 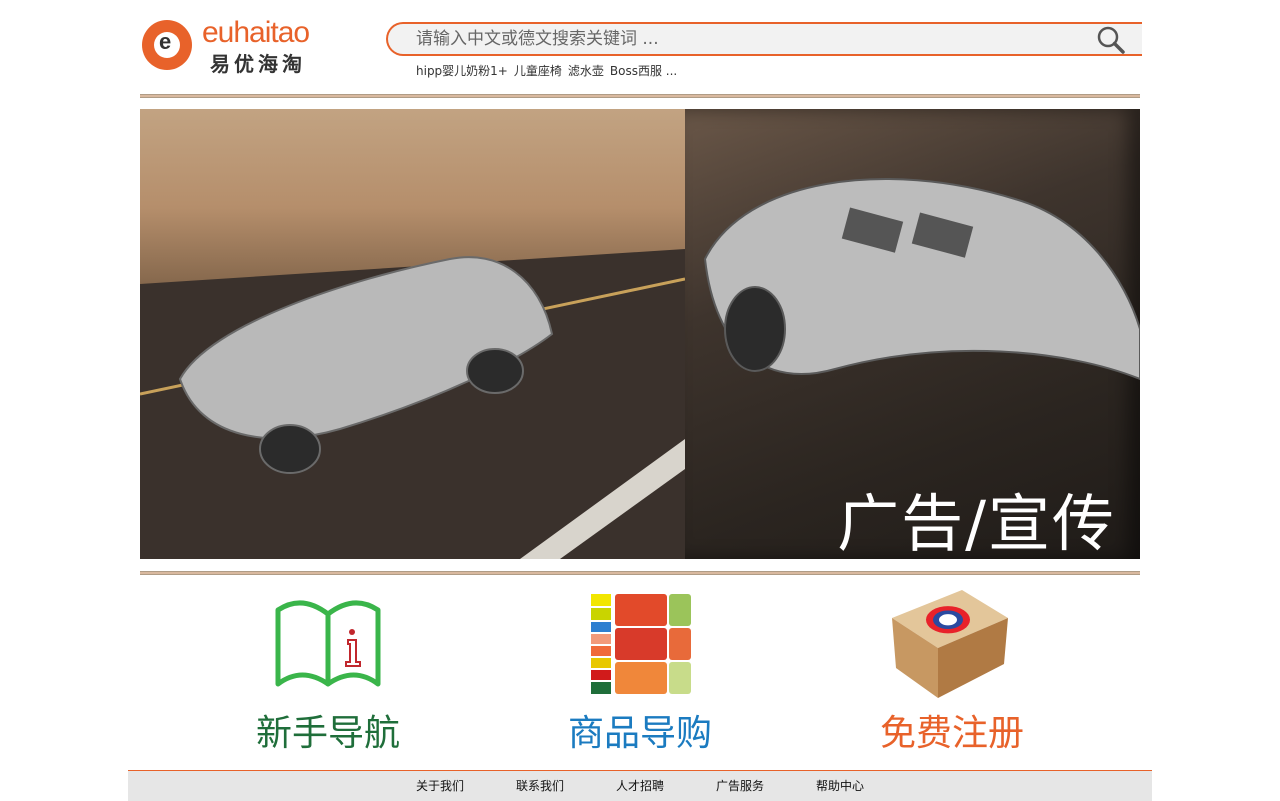 I want to click on hot-keyword-link: 儿童座椅, so click(x=538, y=71).